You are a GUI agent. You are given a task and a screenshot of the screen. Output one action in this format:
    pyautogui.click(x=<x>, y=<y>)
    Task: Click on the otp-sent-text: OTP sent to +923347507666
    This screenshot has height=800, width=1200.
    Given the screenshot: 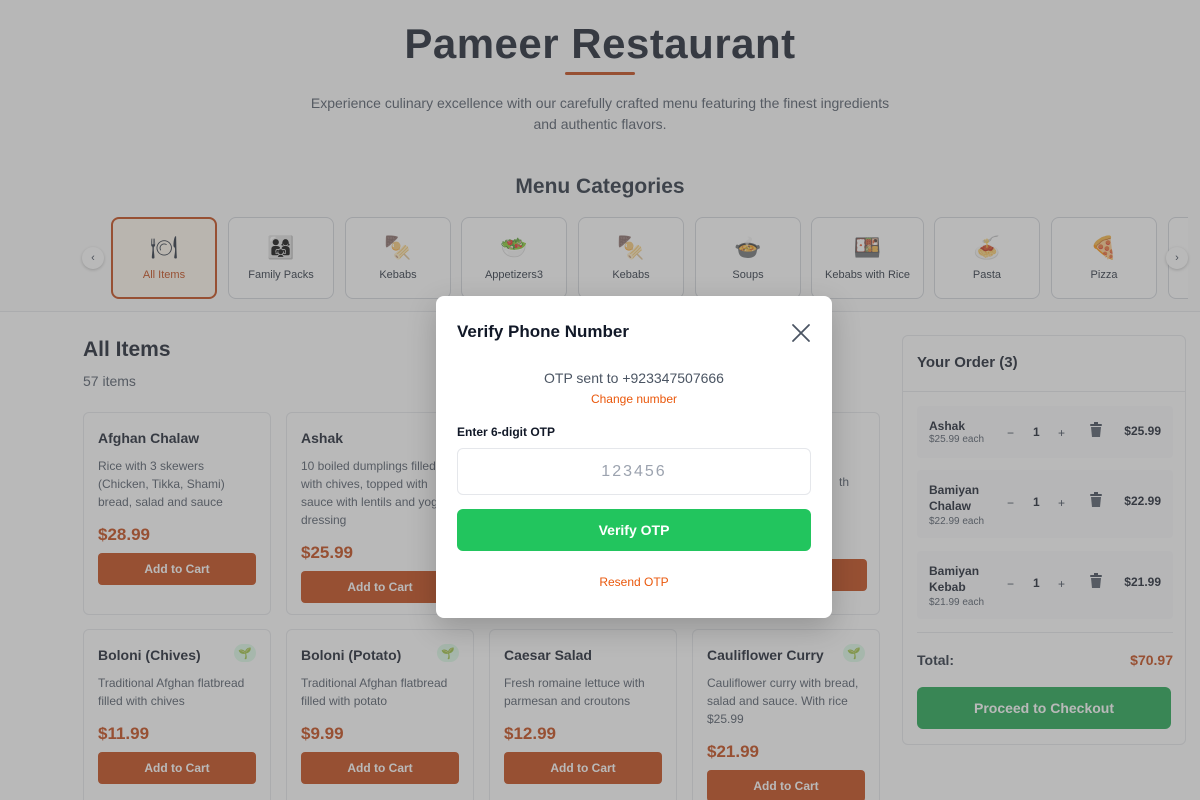 What is the action you would take?
    pyautogui.click(x=634, y=378)
    